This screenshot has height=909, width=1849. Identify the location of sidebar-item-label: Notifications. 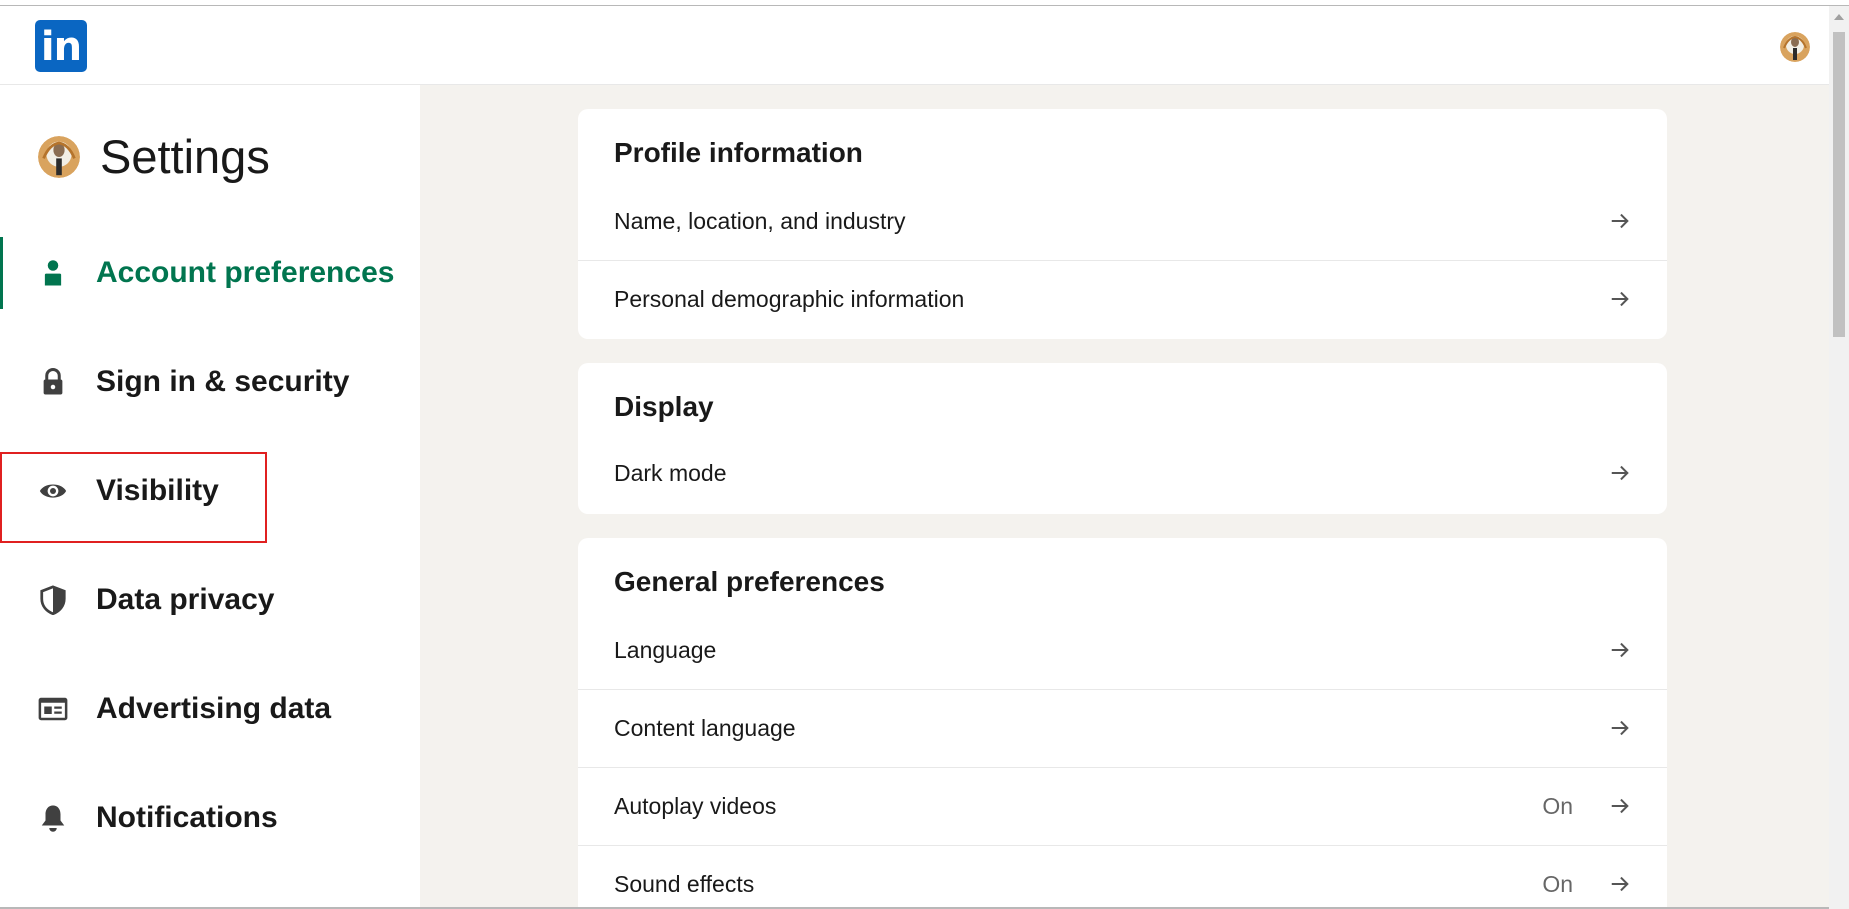
(187, 817).